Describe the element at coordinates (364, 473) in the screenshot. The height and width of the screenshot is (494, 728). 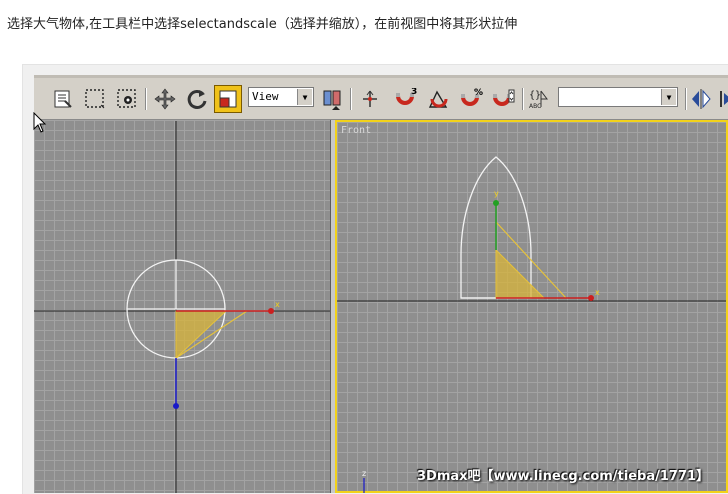
I see `tripod-z-label: z` at that location.